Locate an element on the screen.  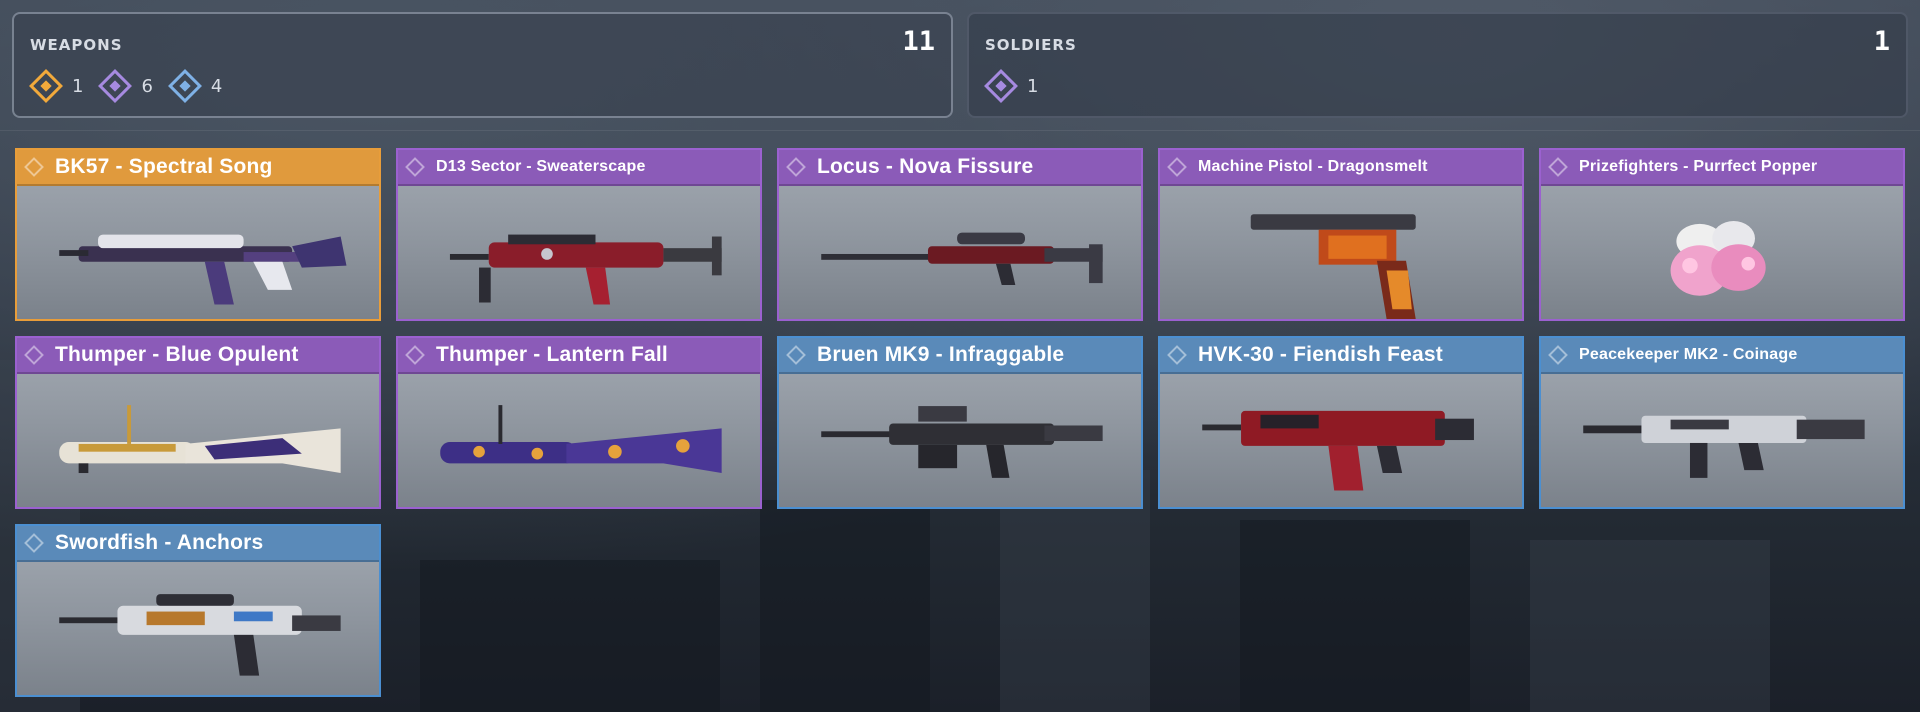
item-card-swordfish: Swordfish - Anchors is located at coordinates (198, 610).